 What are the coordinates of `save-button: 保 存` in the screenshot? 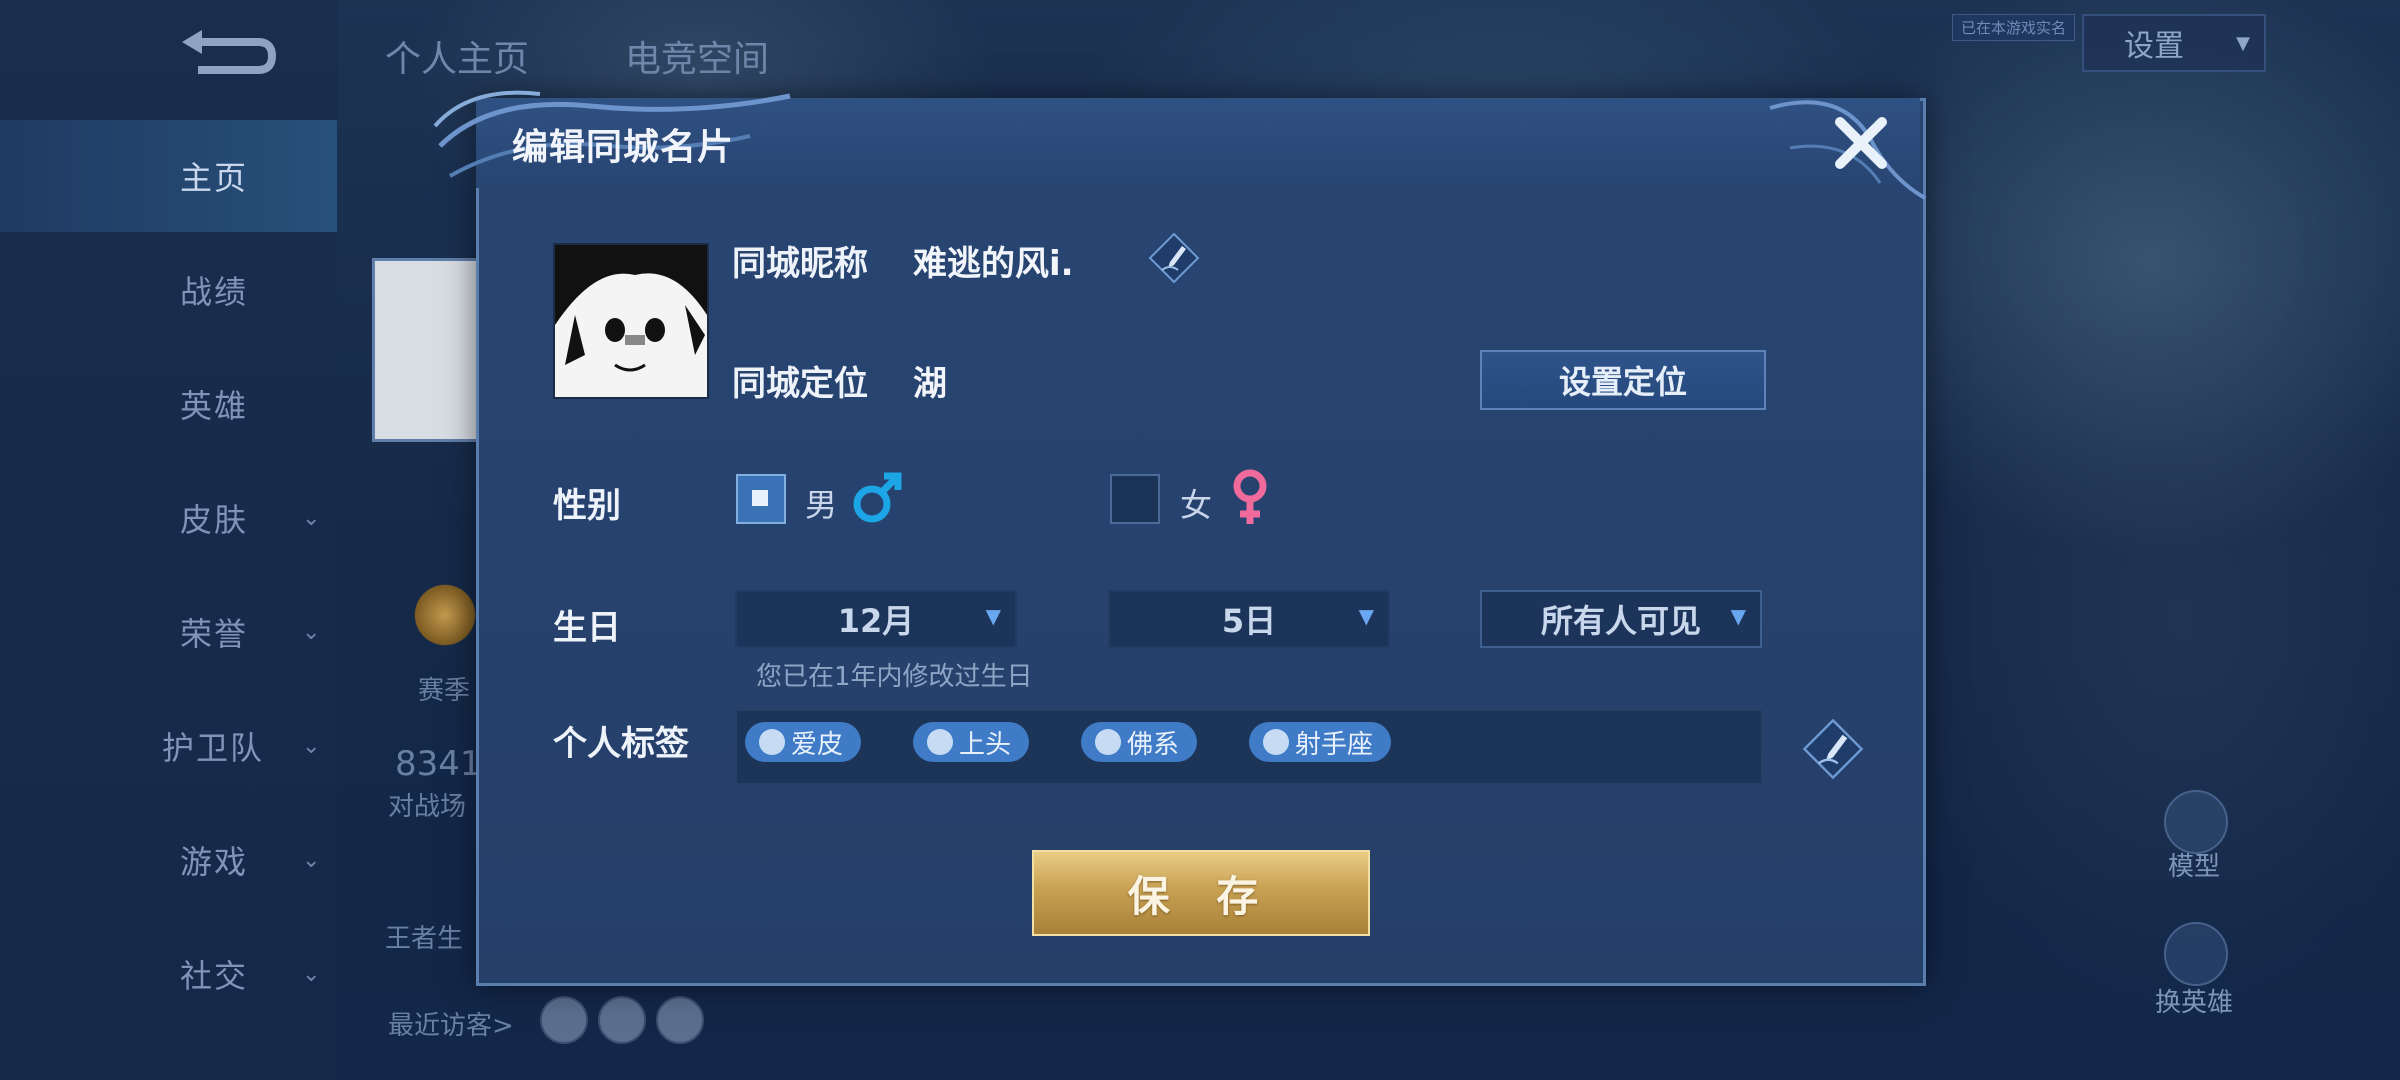 It's located at (1201, 893).